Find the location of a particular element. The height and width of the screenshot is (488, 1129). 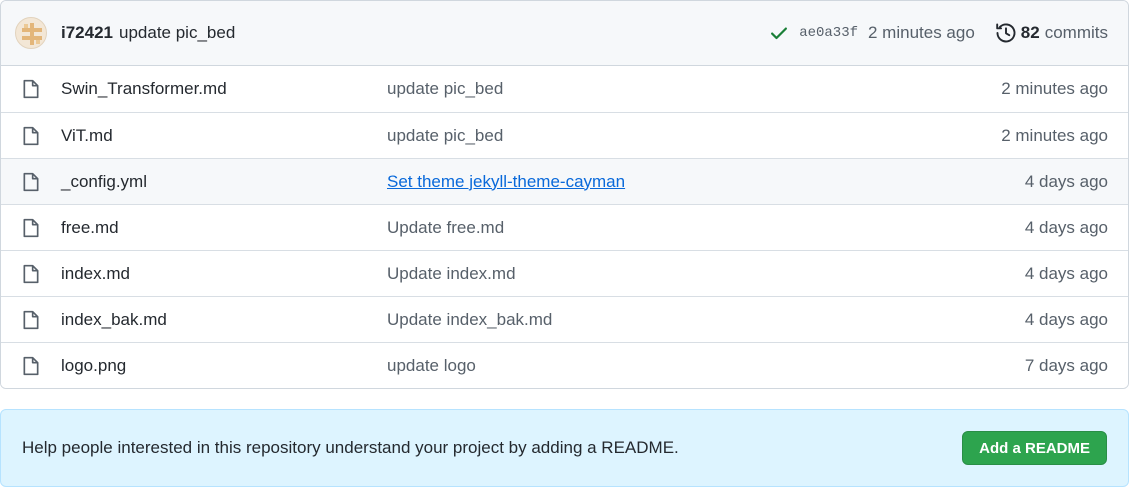

commit-count: 82 is located at coordinates (1030, 33).